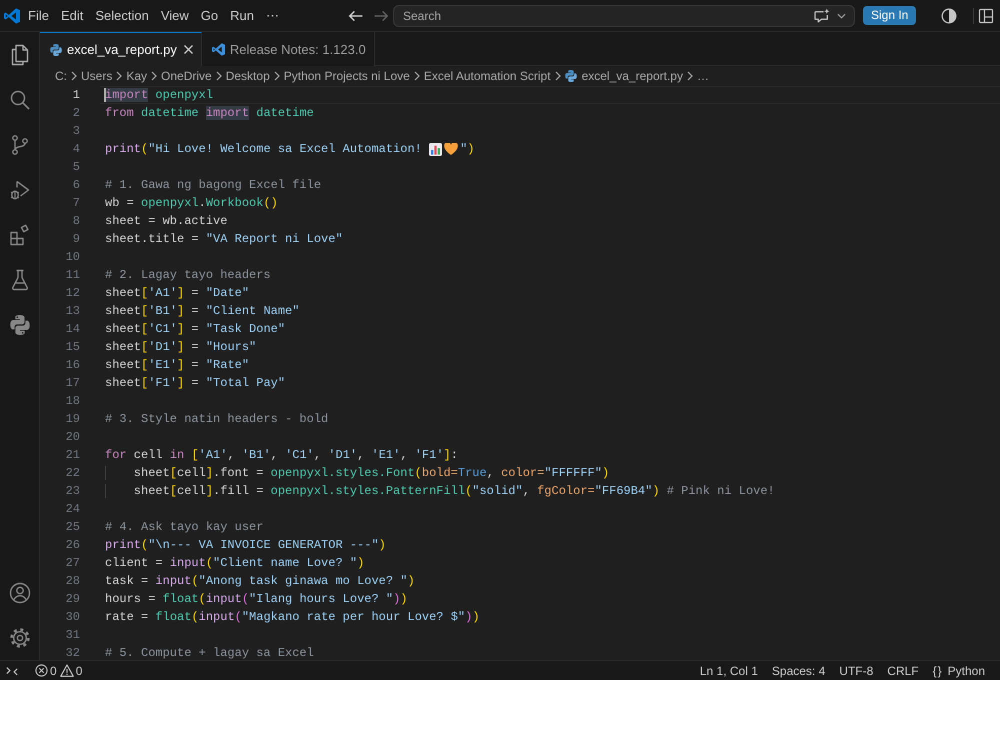  Describe the element at coordinates (347, 76) in the screenshot. I see `breadcrumb-item: Python Projects ni Love` at that location.